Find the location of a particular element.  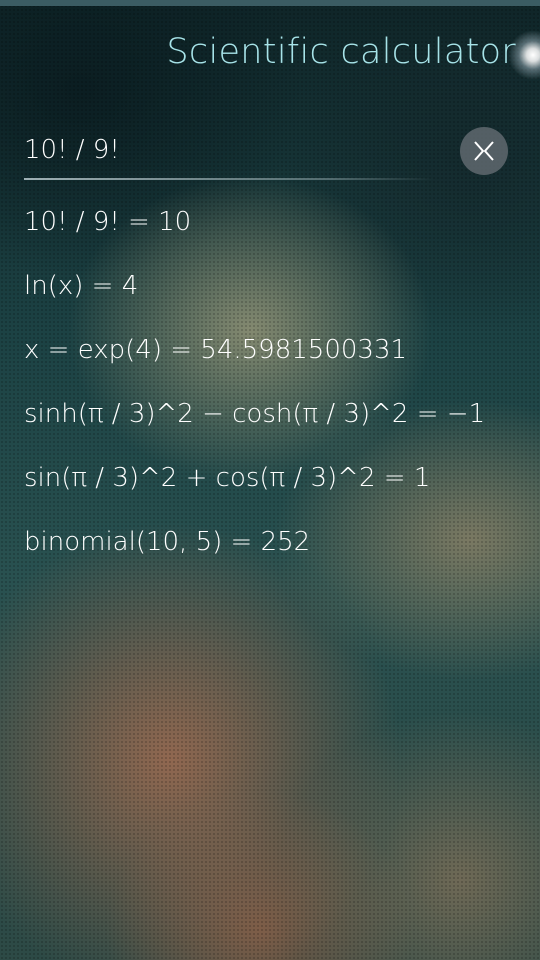

expression-field is located at coordinates (229, 149).